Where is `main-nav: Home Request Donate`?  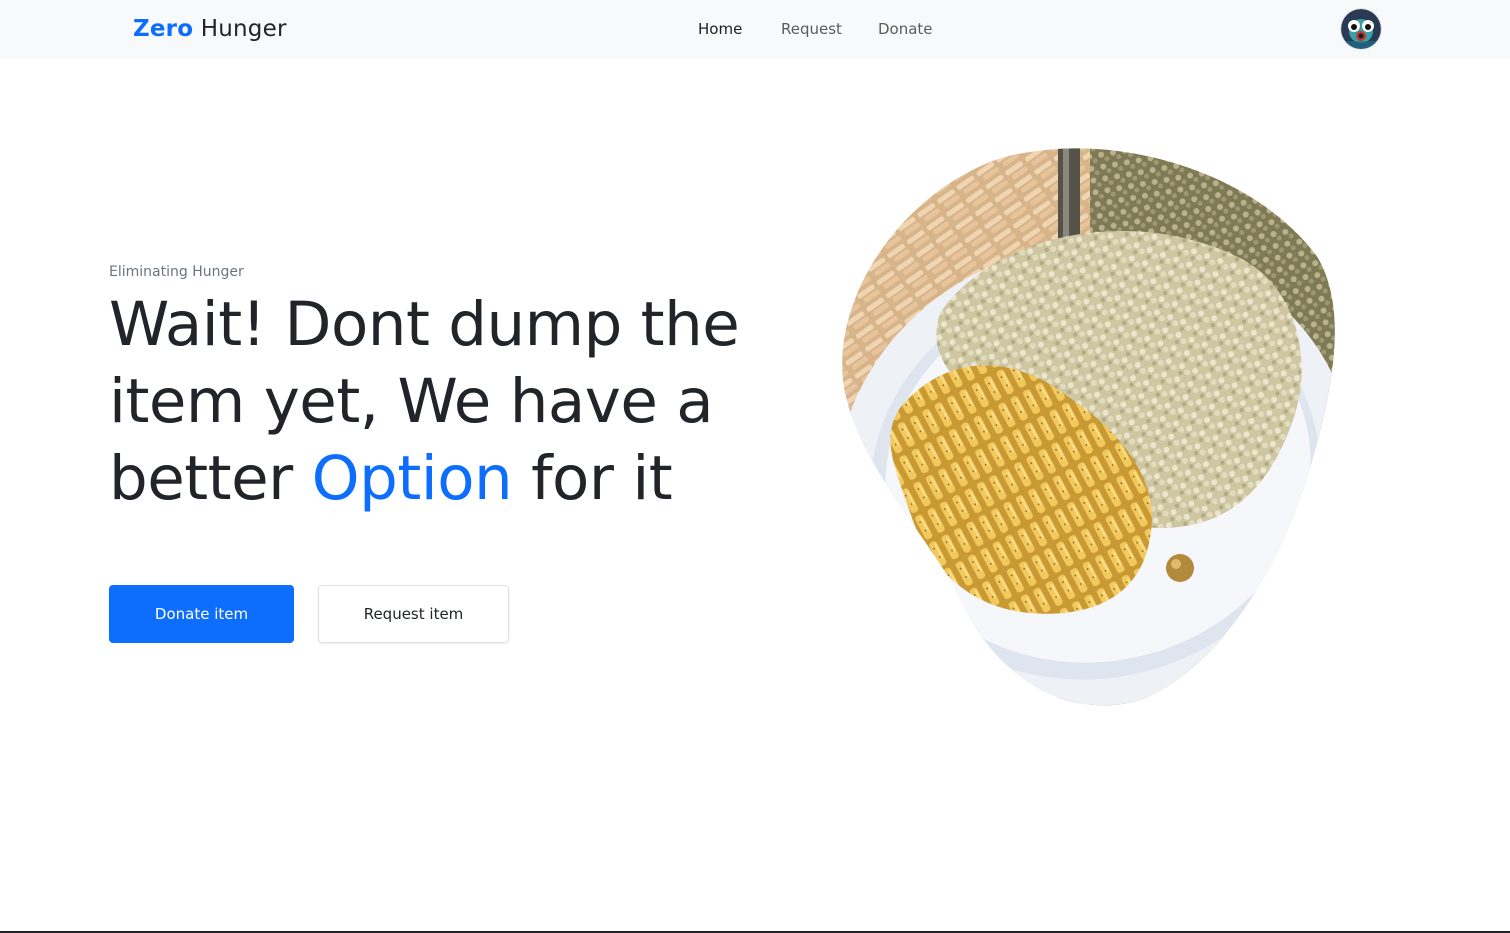
main-nav: Home Request Donate is located at coordinates (755, 29).